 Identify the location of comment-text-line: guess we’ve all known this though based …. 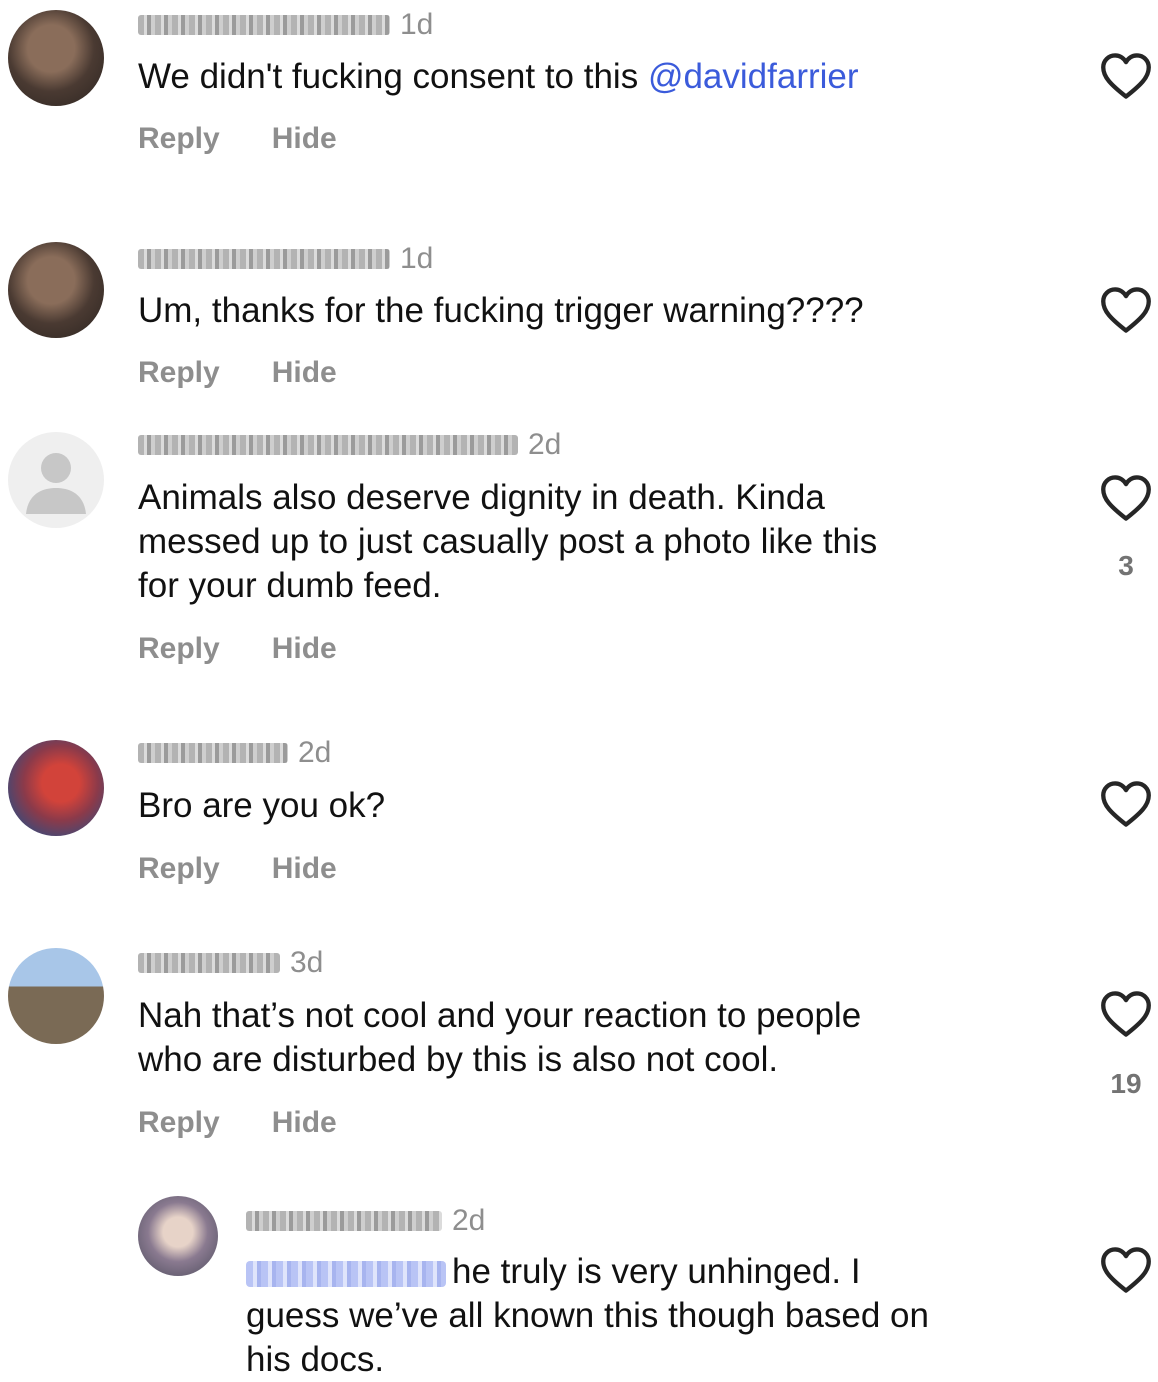
(587, 1315).